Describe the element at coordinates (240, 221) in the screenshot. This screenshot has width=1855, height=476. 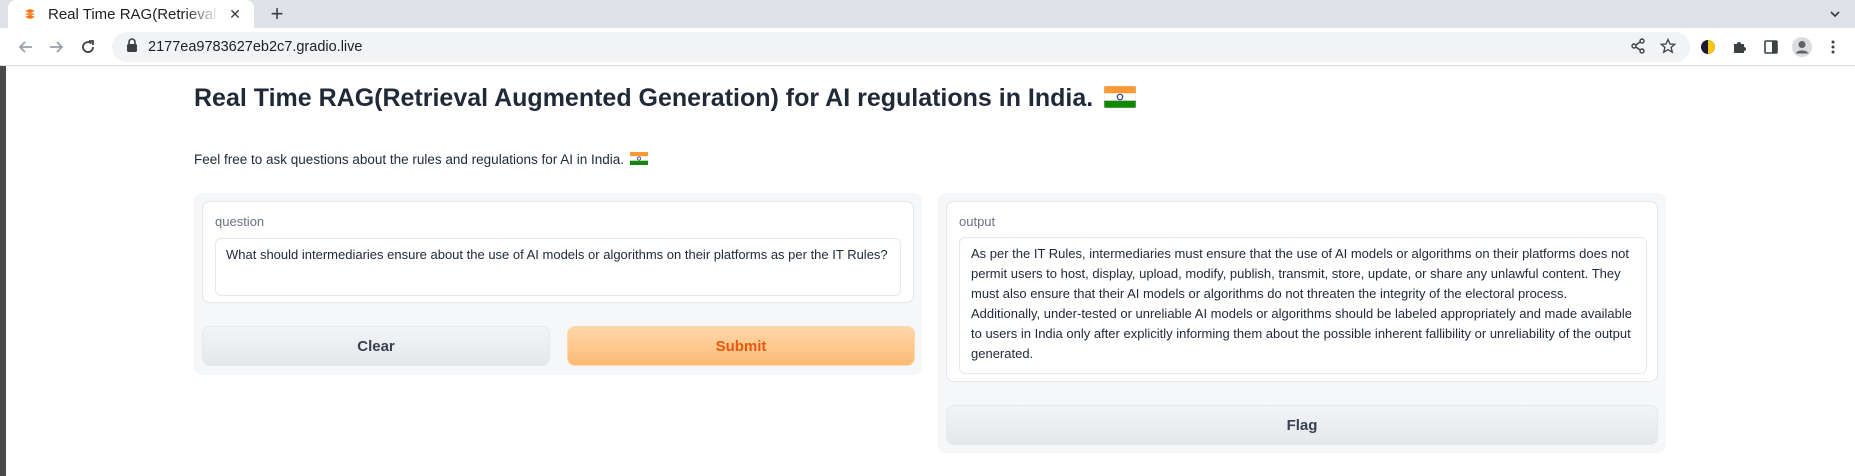
I see `question-label: question` at that location.